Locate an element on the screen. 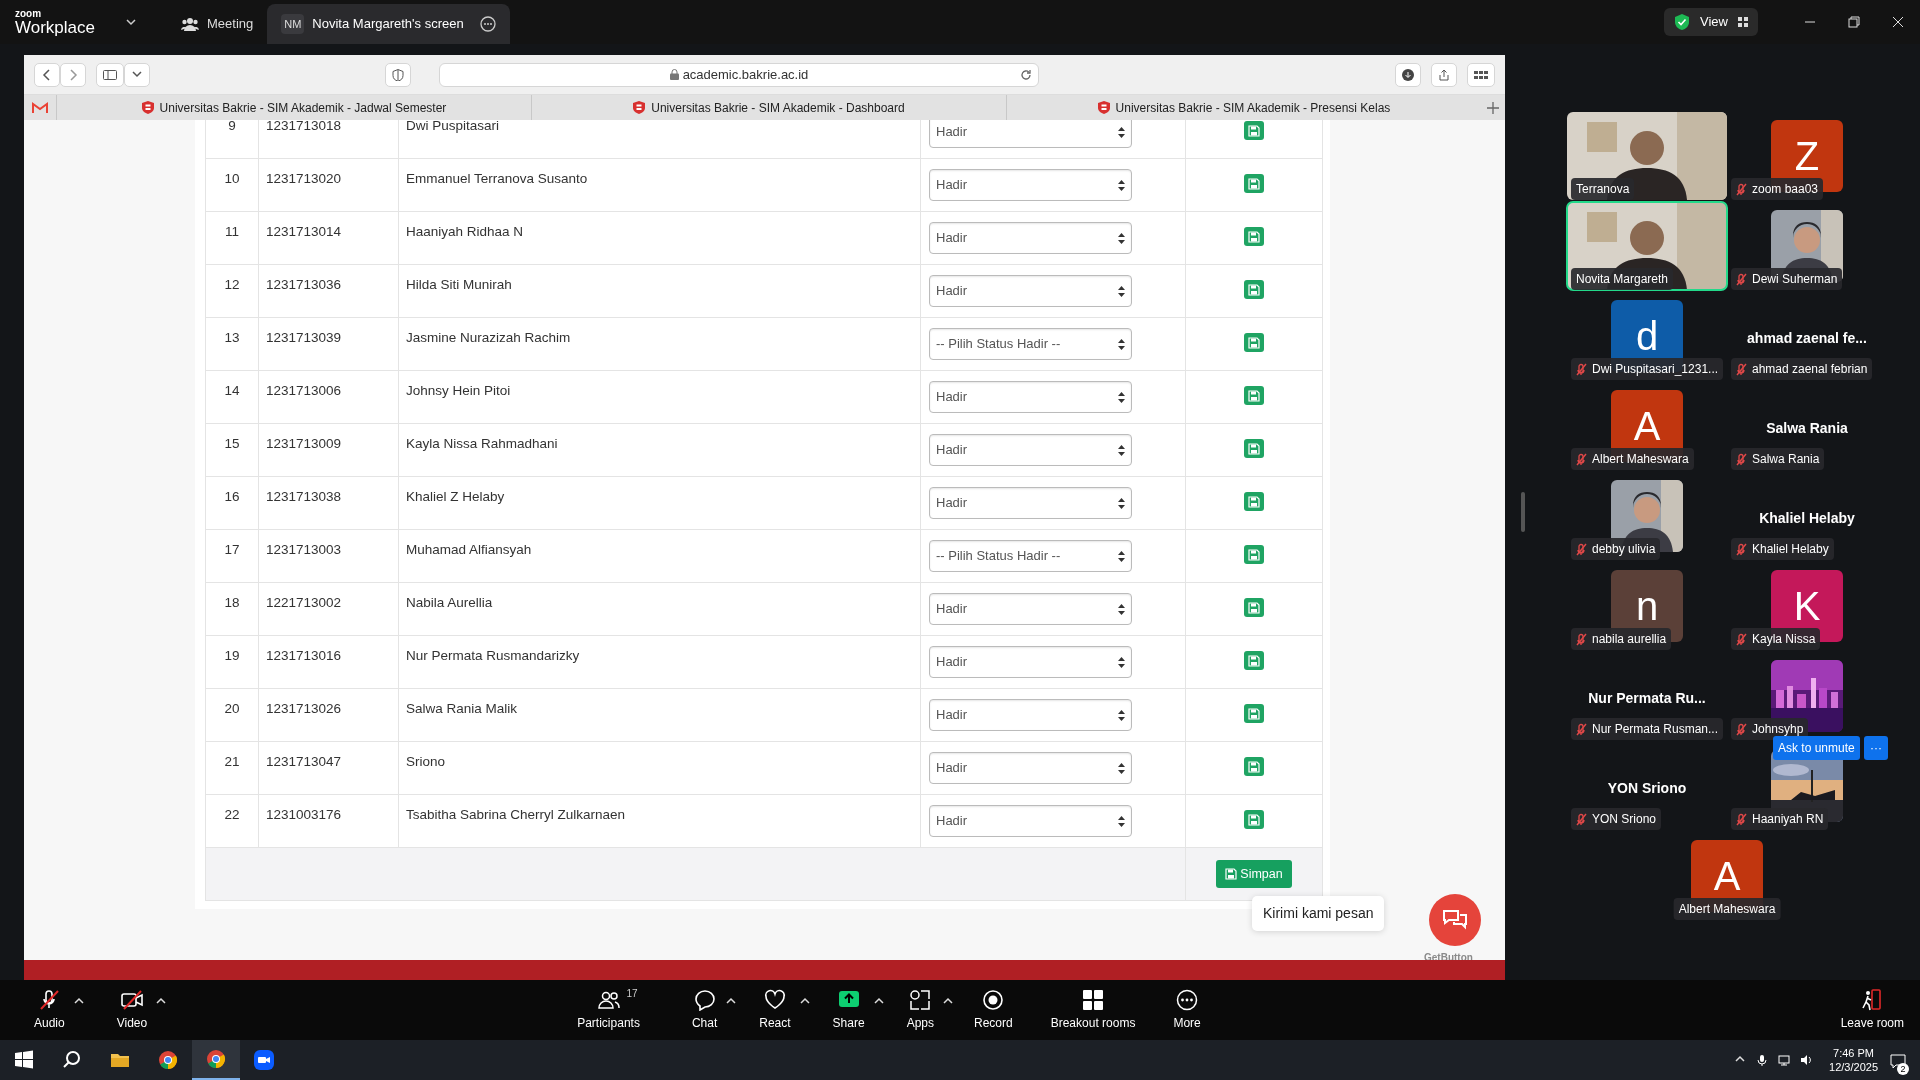 The image size is (1920, 1080). toolbar-button: More is located at coordinates (1187, 1010).